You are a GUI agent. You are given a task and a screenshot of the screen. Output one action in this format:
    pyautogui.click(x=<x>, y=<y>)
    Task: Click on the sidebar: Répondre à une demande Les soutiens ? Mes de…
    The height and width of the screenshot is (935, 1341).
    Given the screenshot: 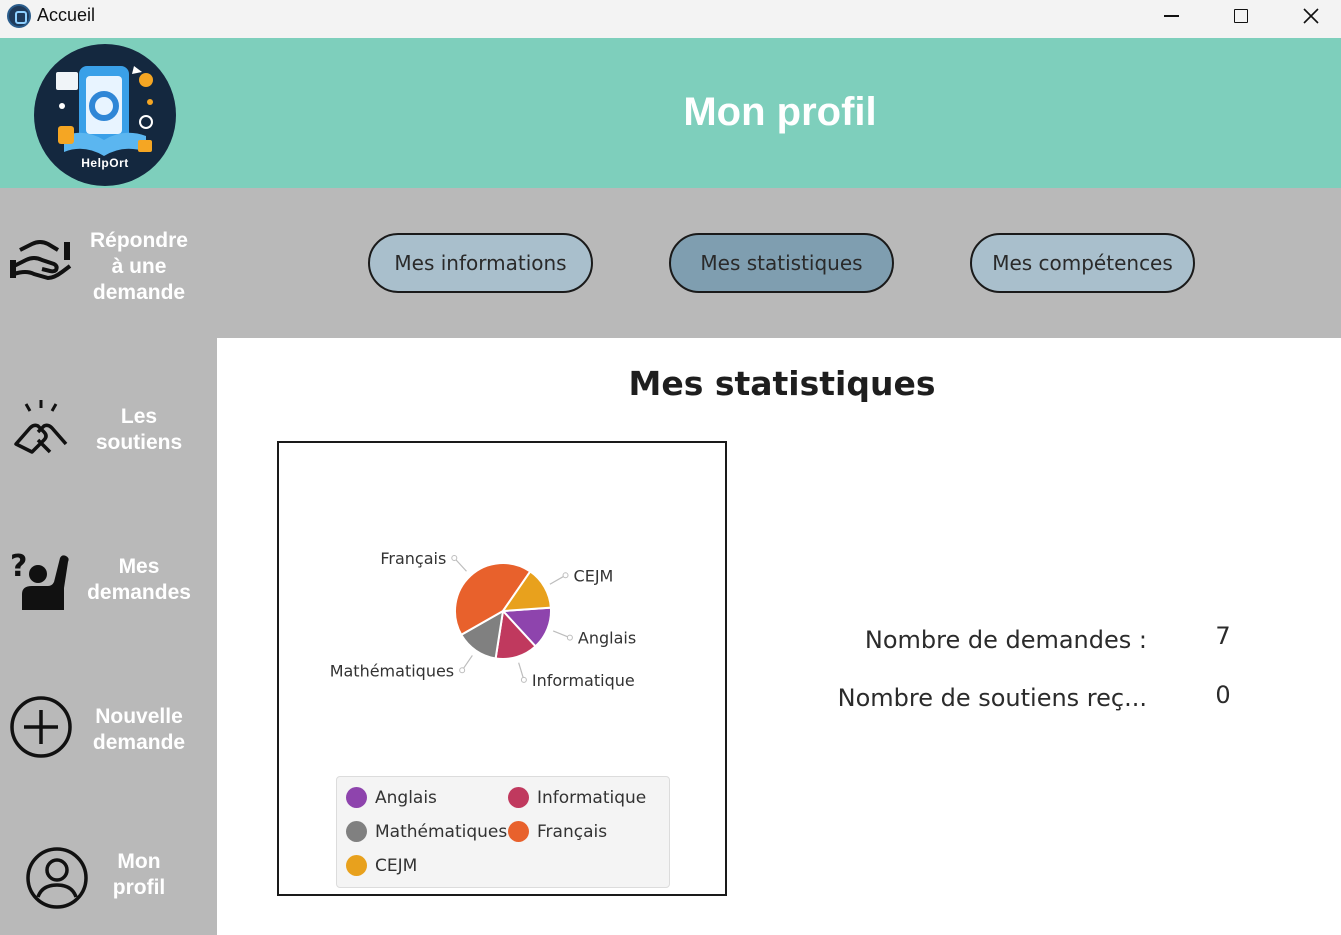 What is the action you would take?
    pyautogui.click(x=108, y=561)
    